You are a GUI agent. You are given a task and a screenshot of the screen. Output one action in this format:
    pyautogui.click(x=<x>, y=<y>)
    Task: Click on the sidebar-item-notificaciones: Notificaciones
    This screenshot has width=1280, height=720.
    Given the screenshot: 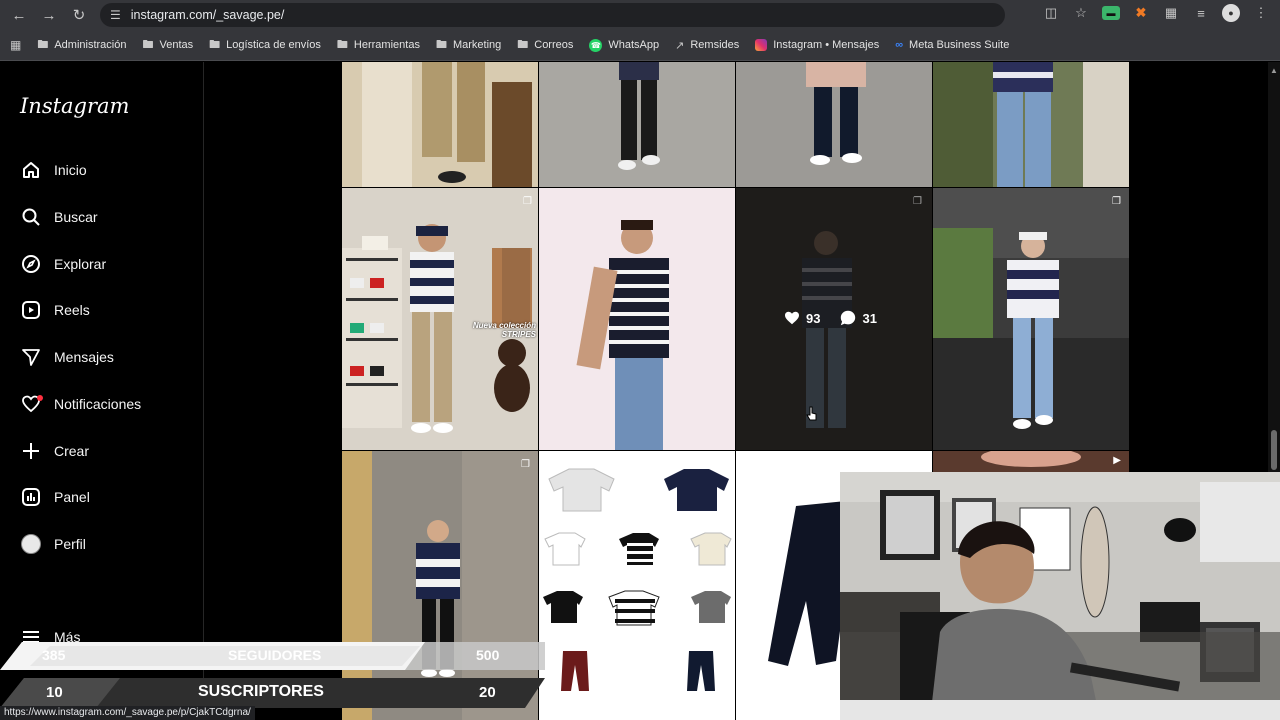 What is the action you would take?
    pyautogui.click(x=80, y=404)
    